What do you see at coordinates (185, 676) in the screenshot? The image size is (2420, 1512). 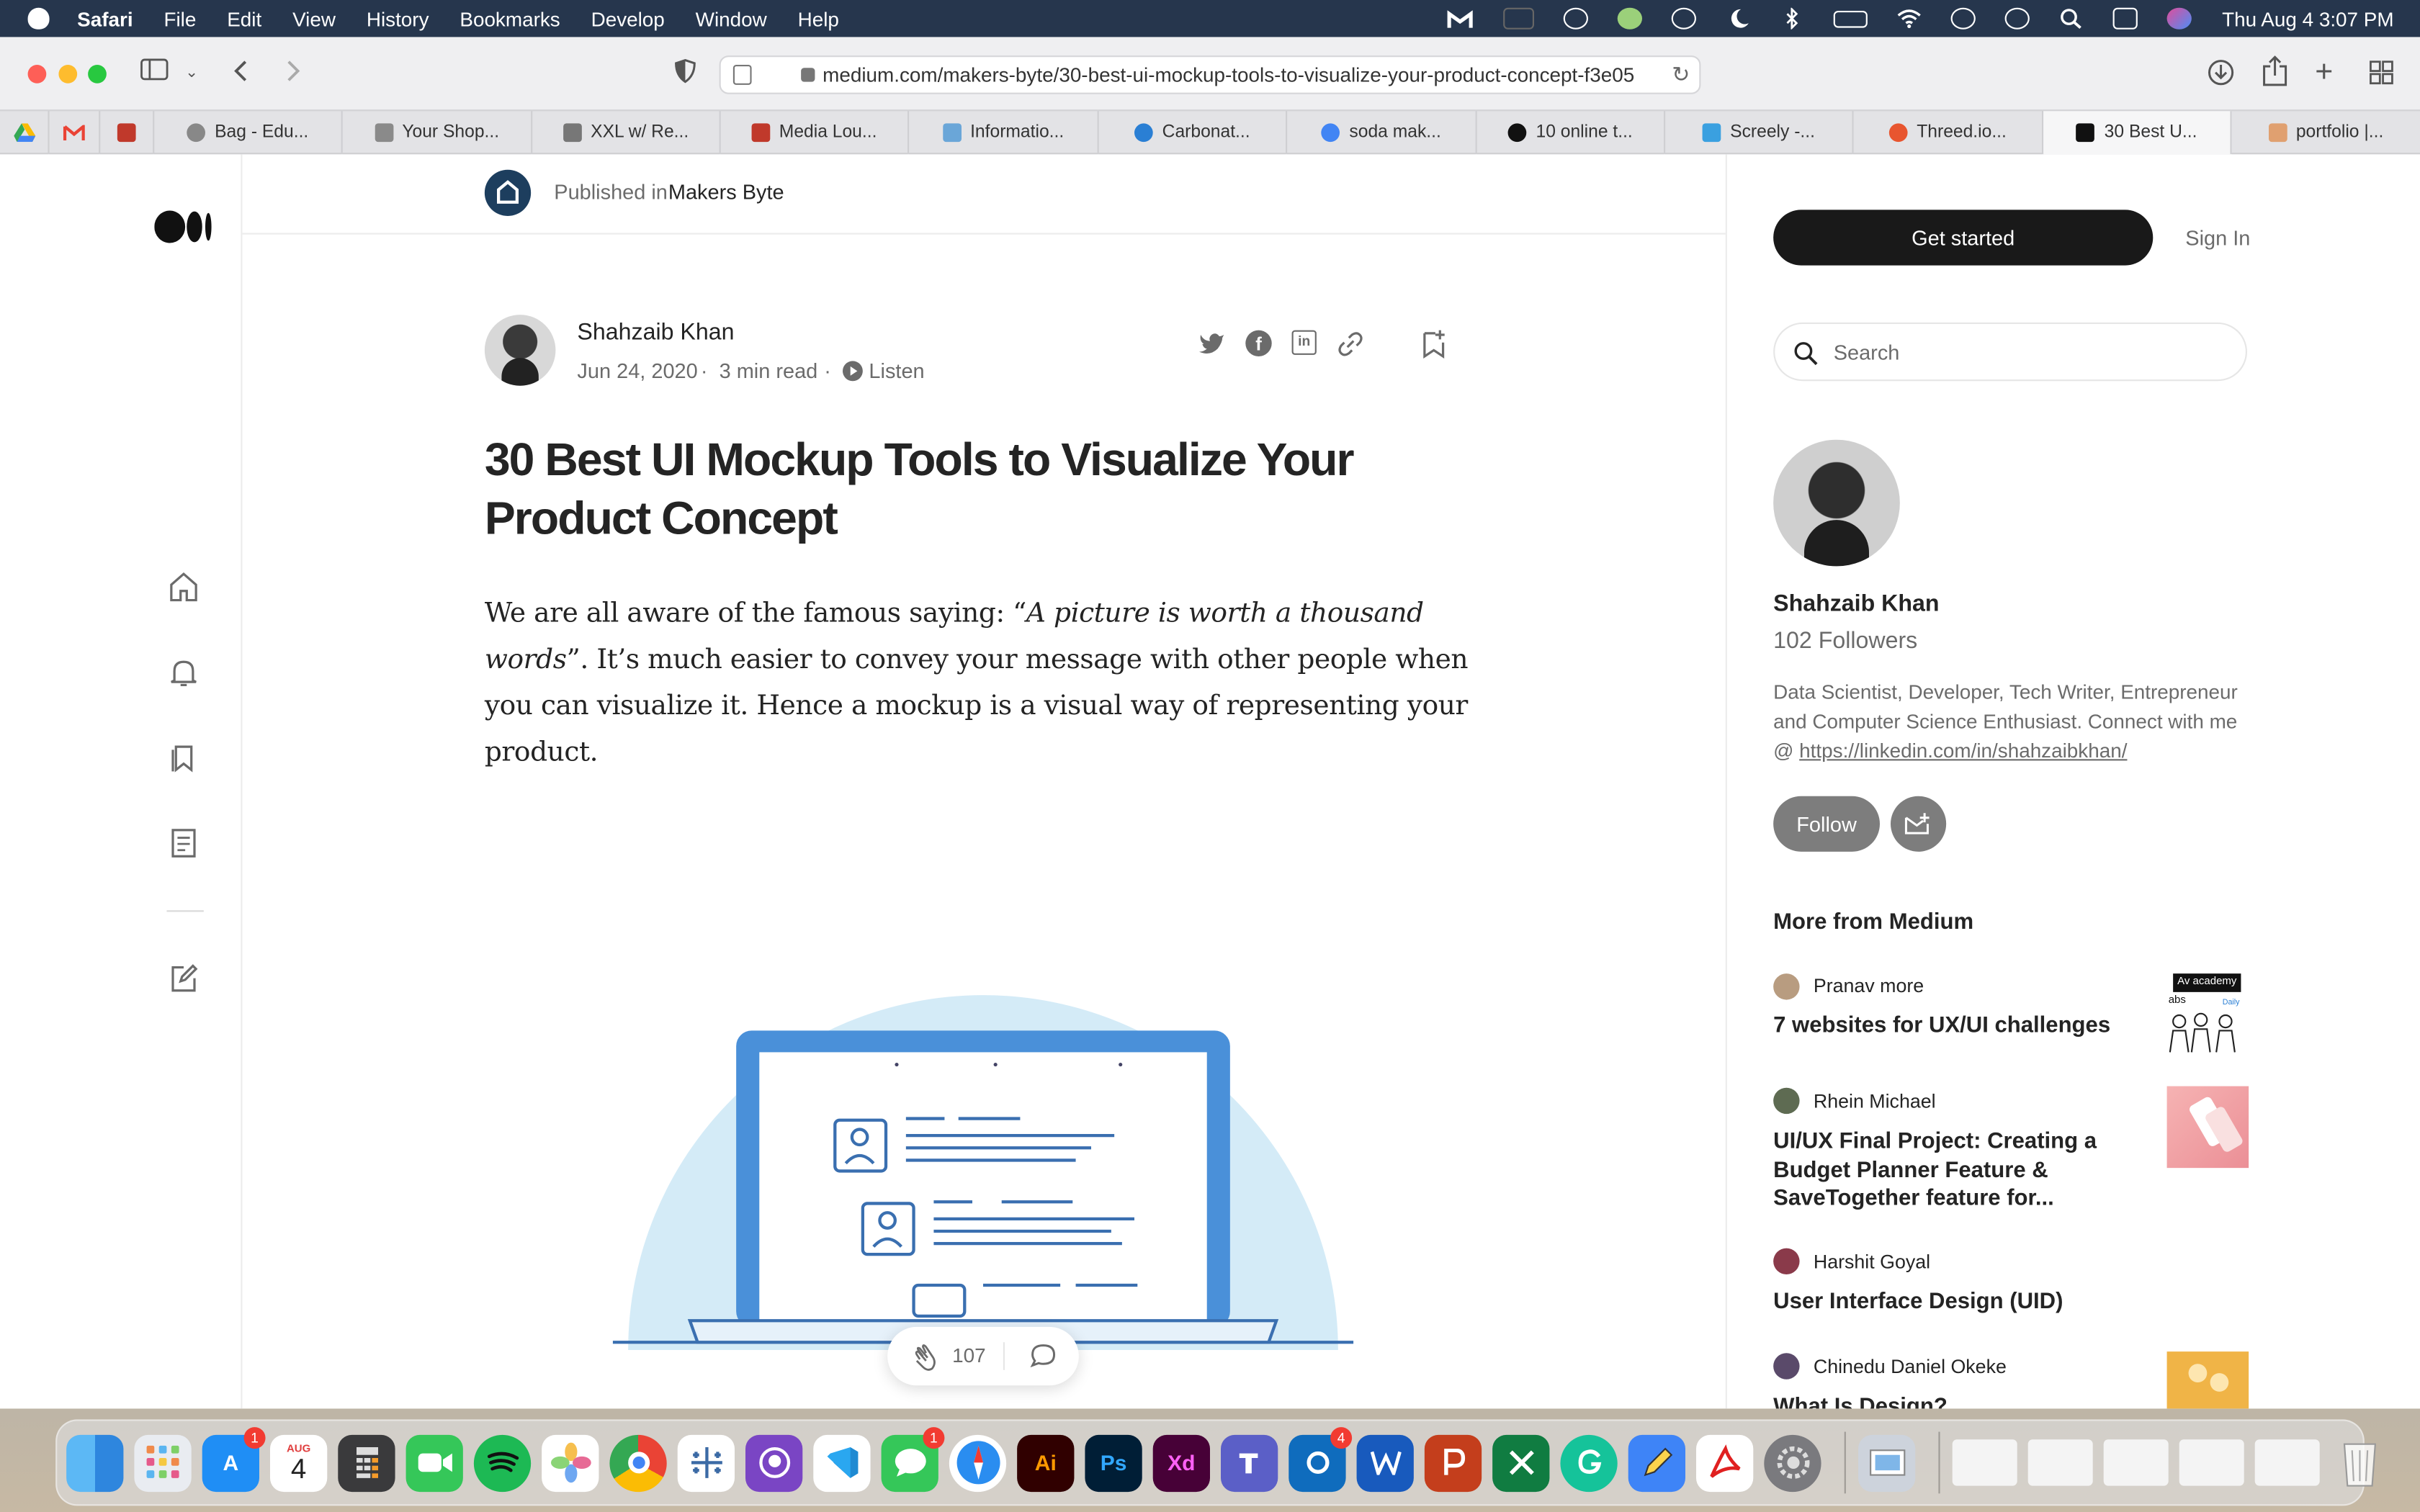 I see `notifications-bell-icon` at bounding box center [185, 676].